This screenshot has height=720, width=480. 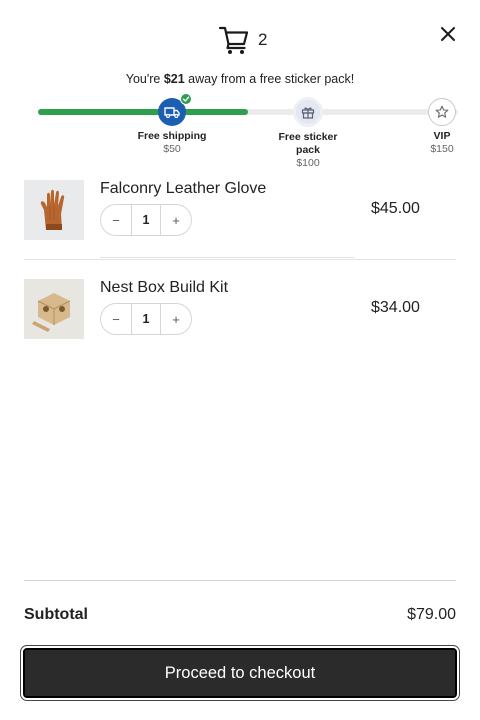 What do you see at coordinates (248, 112) in the screenshot?
I see `rewards-progress-track` at bounding box center [248, 112].